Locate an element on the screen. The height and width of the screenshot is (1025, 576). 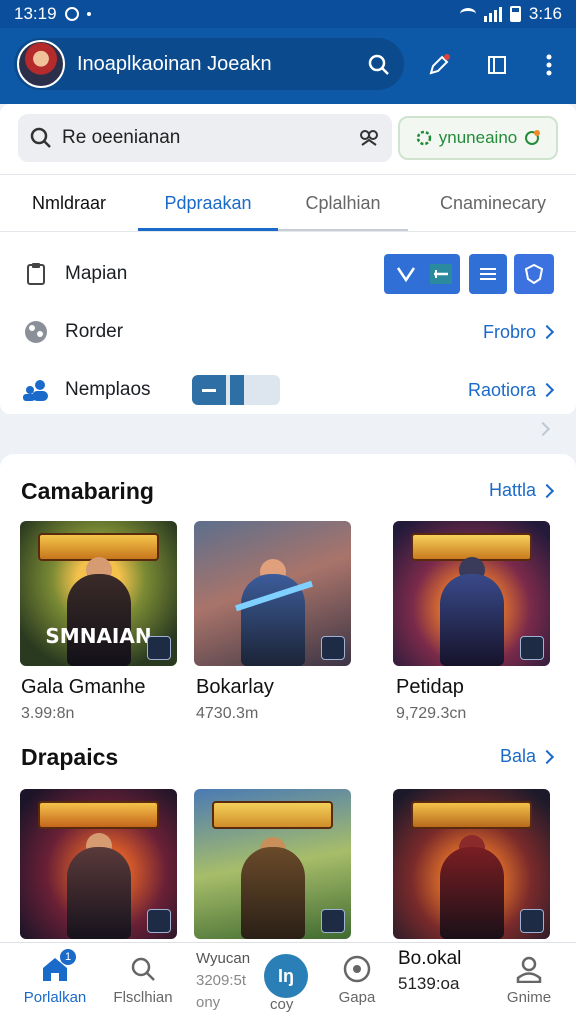
puzzle-icon is located at coordinates (36, 332).